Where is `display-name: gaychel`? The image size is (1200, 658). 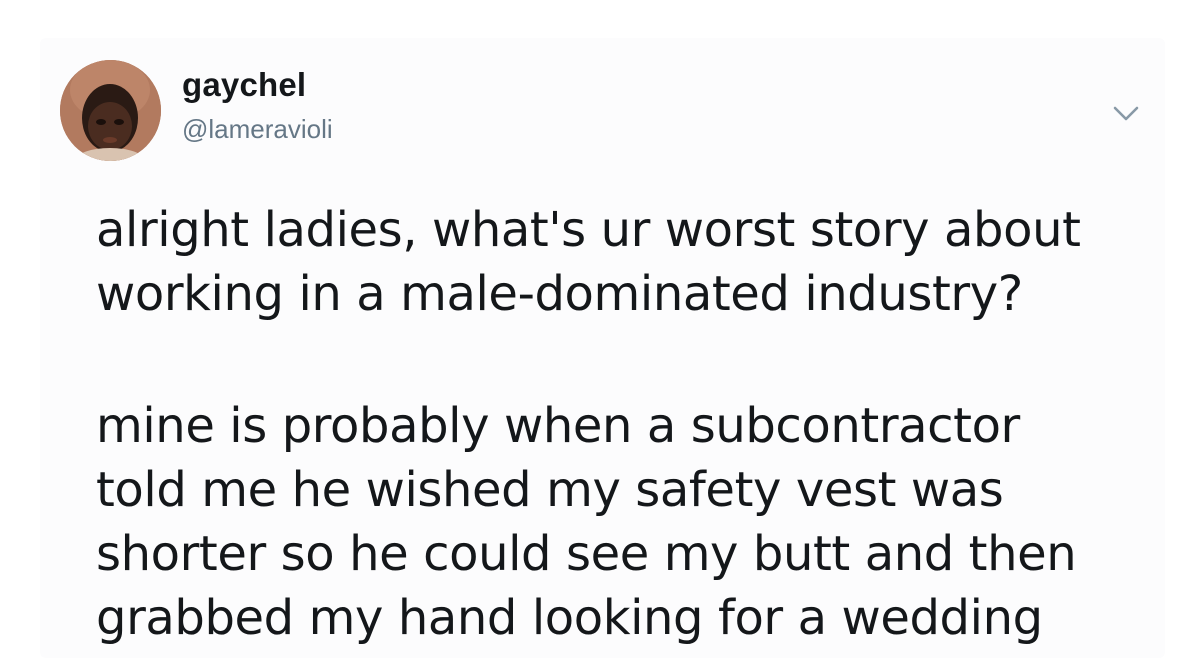
display-name: gaychel is located at coordinates (244, 85).